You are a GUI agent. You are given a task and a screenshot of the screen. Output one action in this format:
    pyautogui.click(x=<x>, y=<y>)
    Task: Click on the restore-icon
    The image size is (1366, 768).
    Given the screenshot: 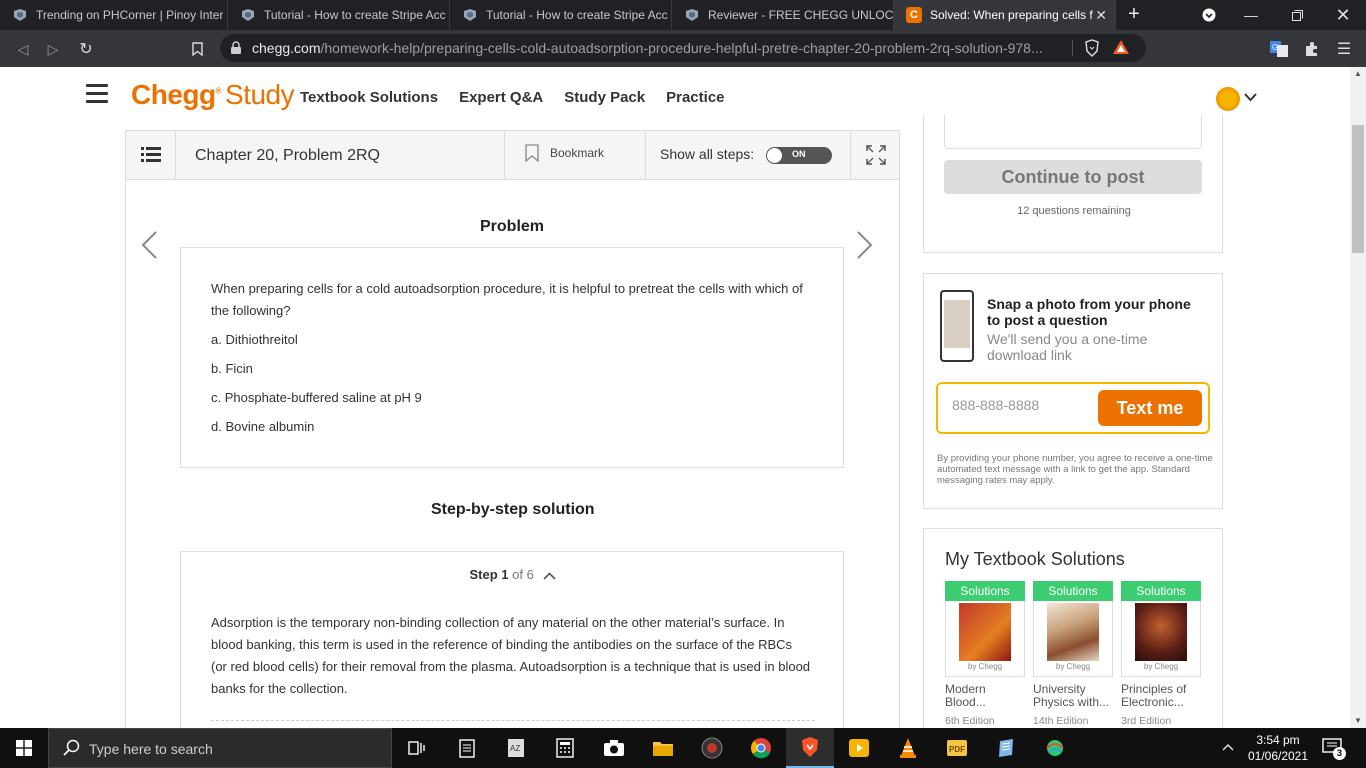 What is the action you would take?
    pyautogui.click(x=1297, y=15)
    